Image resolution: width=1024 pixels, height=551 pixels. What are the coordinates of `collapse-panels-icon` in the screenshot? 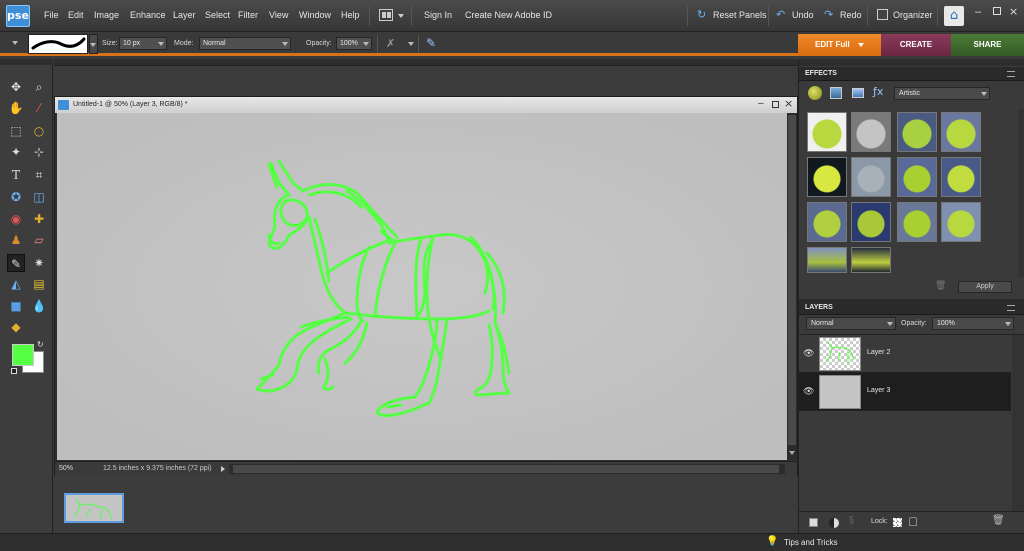 It's located at (426, 62).